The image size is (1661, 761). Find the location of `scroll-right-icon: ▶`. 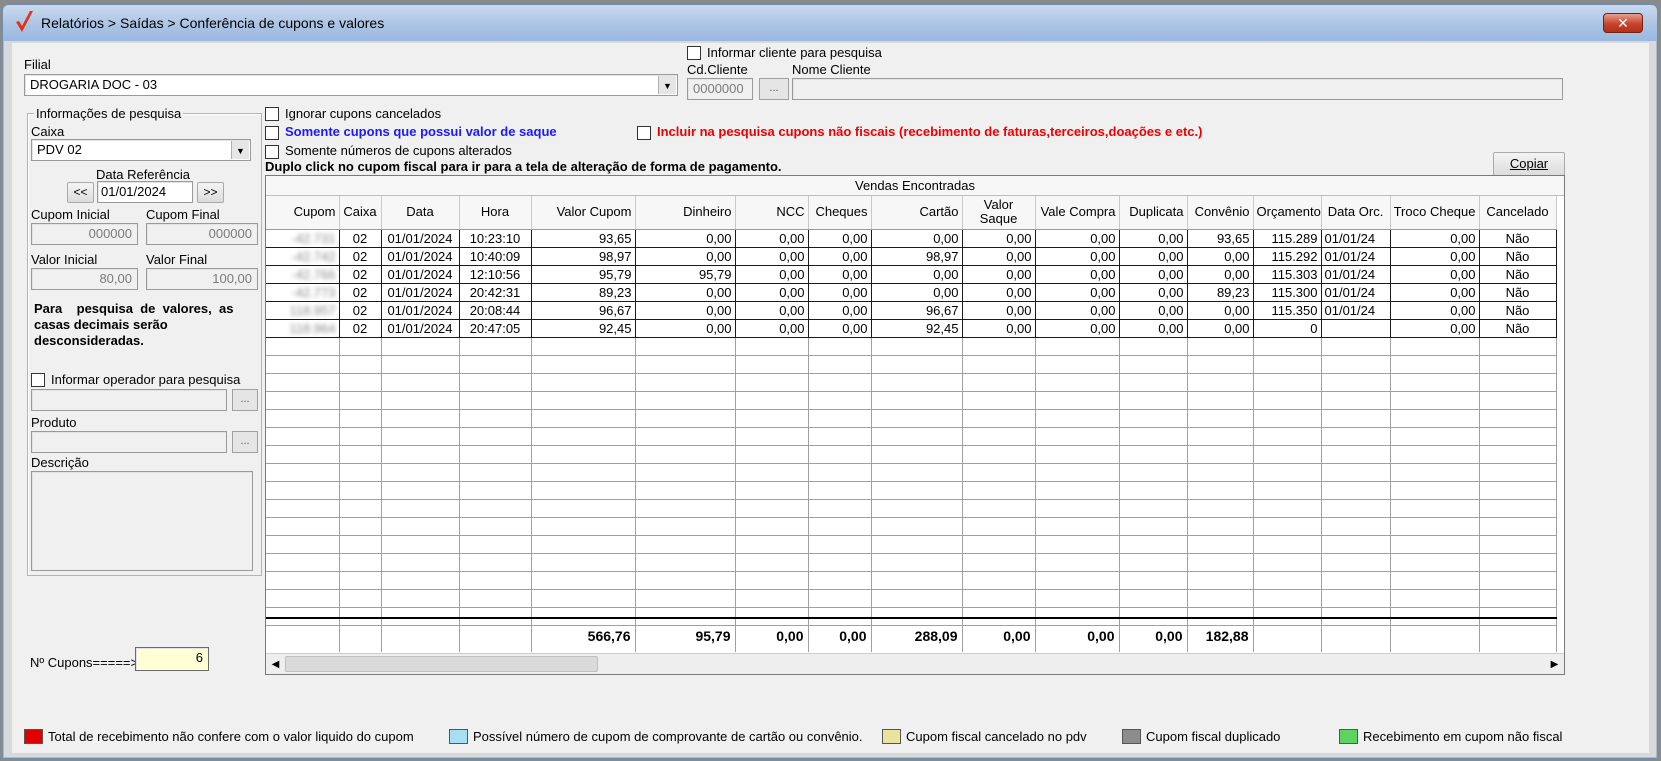

scroll-right-icon: ▶ is located at coordinates (1554, 664).